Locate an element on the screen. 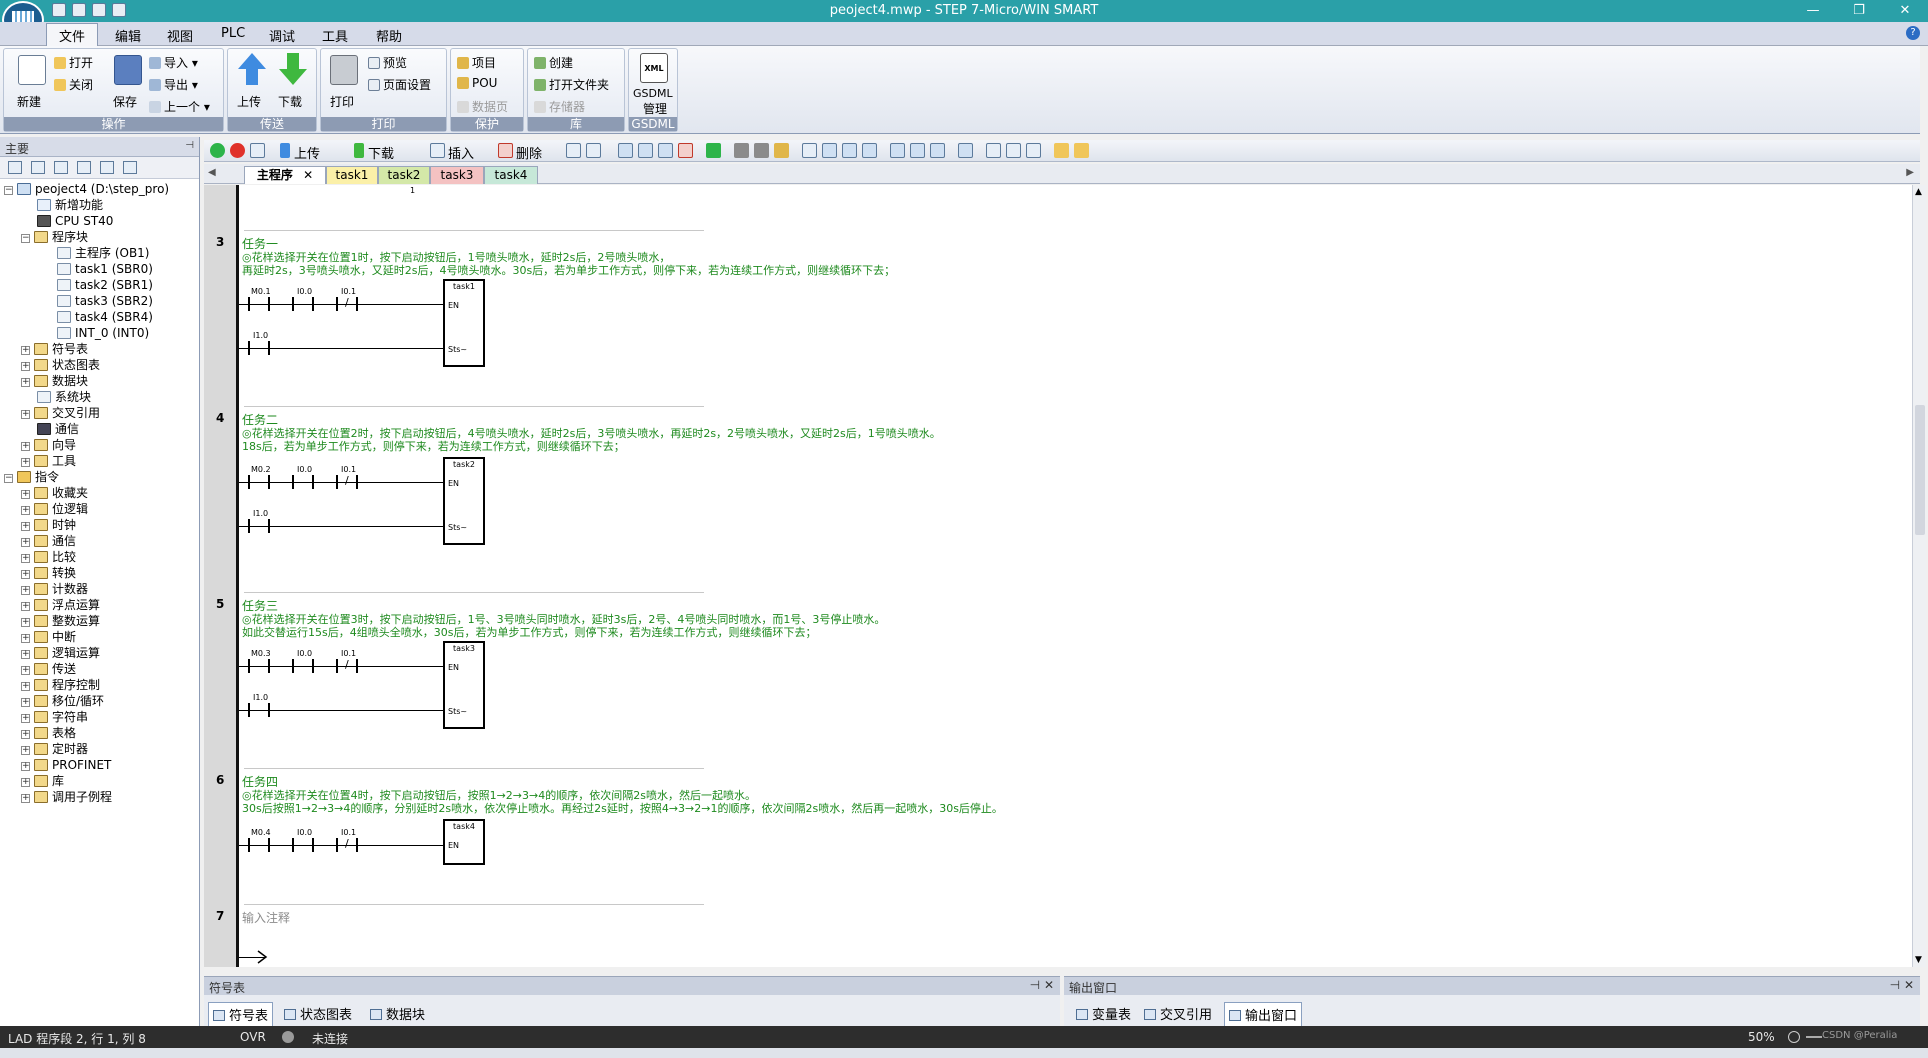  properties-icon is located at coordinates (1061, 150).